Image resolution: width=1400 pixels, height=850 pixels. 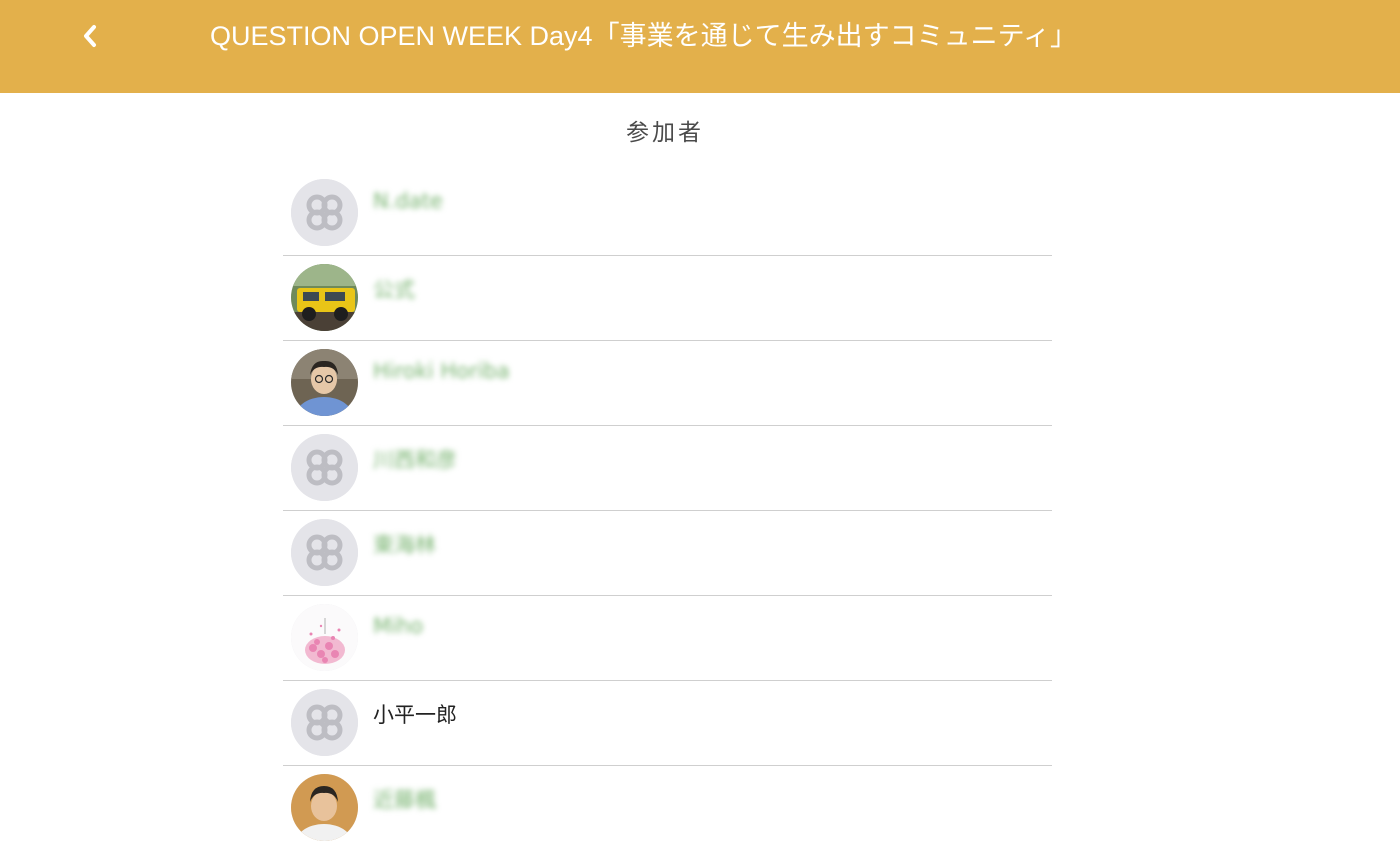 I want to click on back-button, so click(x=90, y=36).